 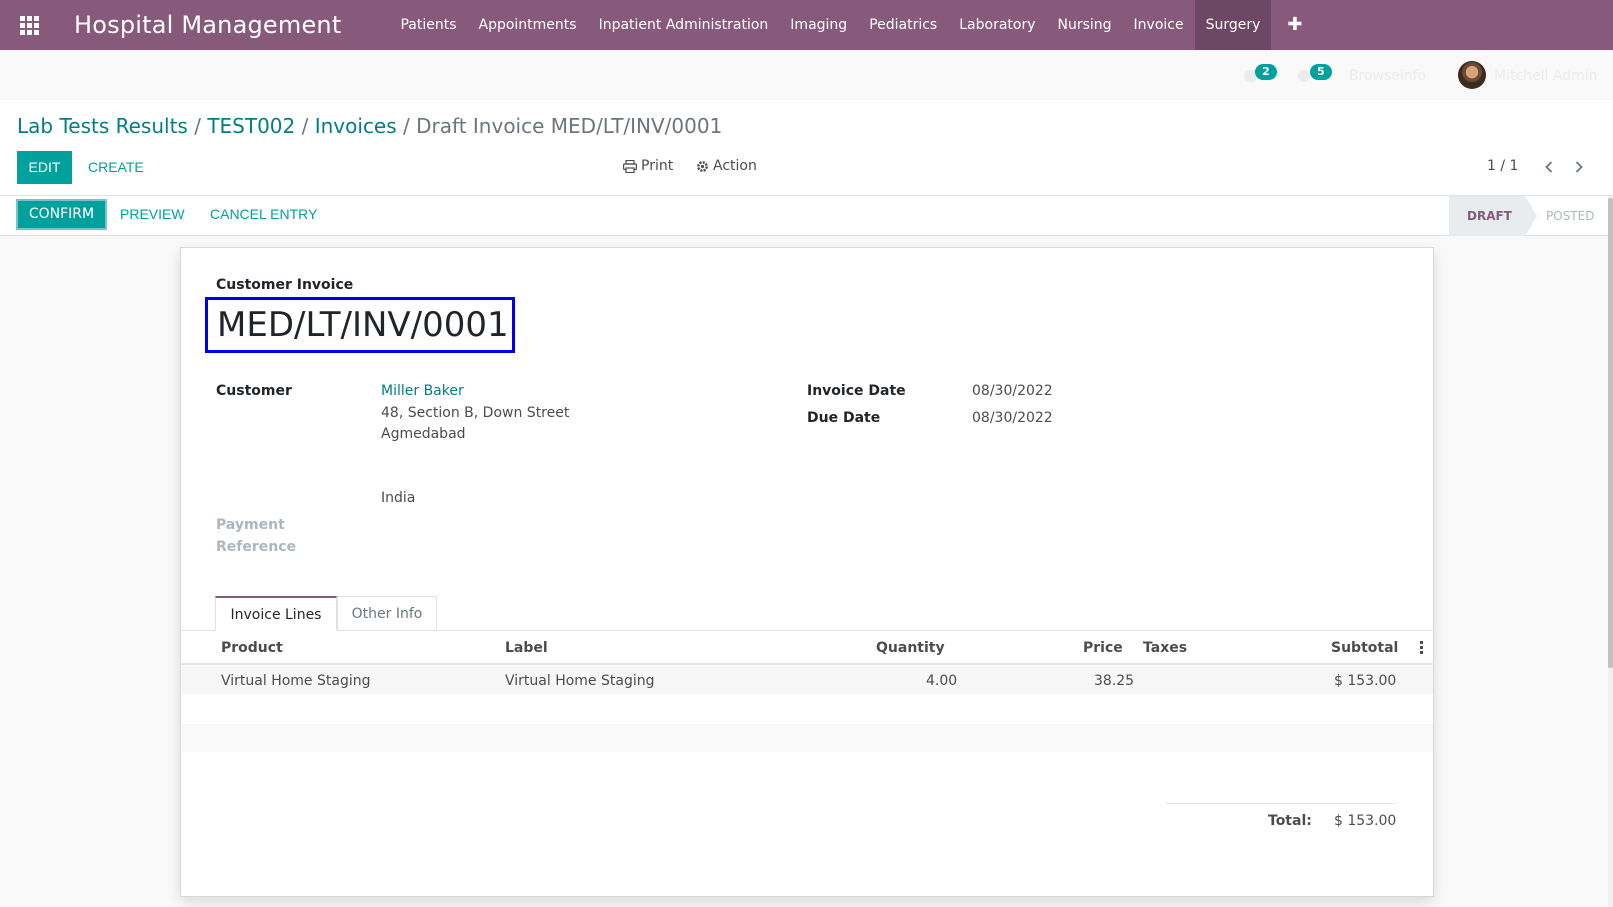 I want to click on invoice-date-value: 08/30/2022, so click(x=1012, y=391).